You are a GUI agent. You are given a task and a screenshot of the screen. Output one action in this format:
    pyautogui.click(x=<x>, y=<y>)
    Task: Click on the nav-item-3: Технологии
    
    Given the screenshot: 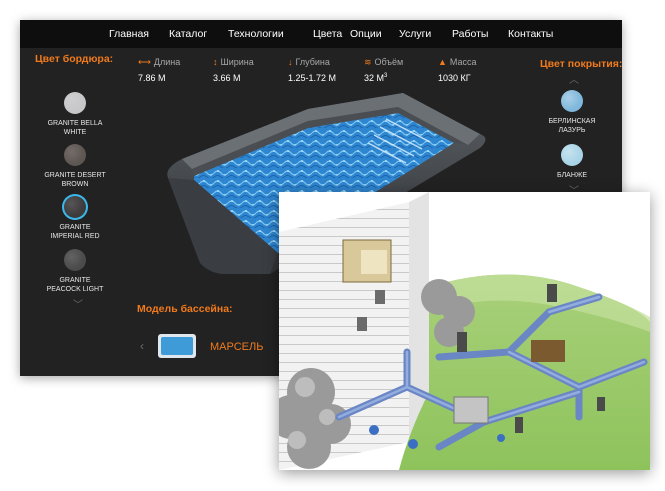 What is the action you would take?
    pyautogui.click(x=256, y=34)
    